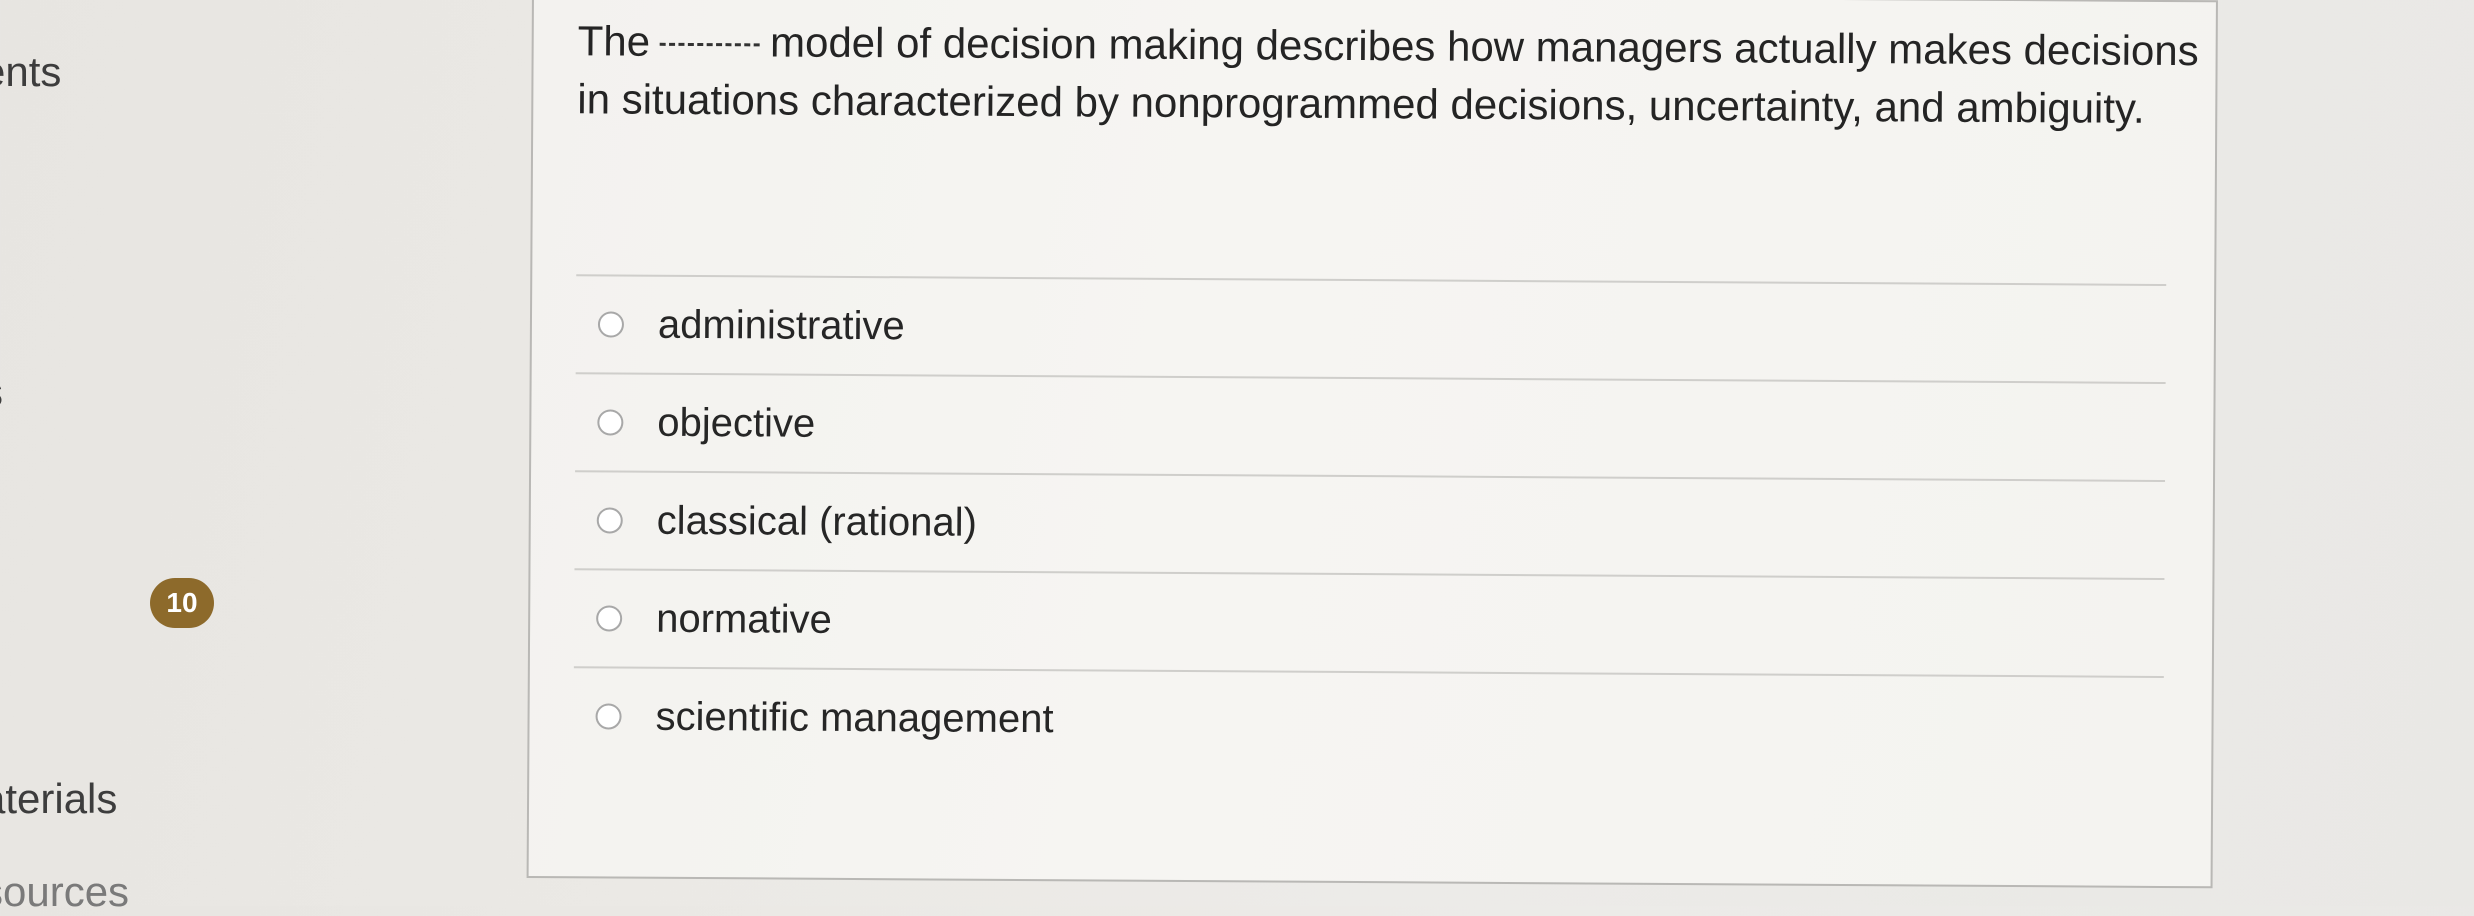 The width and height of the screenshot is (2474, 916). Describe the element at coordinates (781, 325) in the screenshot. I see `option-label: administrative` at that location.